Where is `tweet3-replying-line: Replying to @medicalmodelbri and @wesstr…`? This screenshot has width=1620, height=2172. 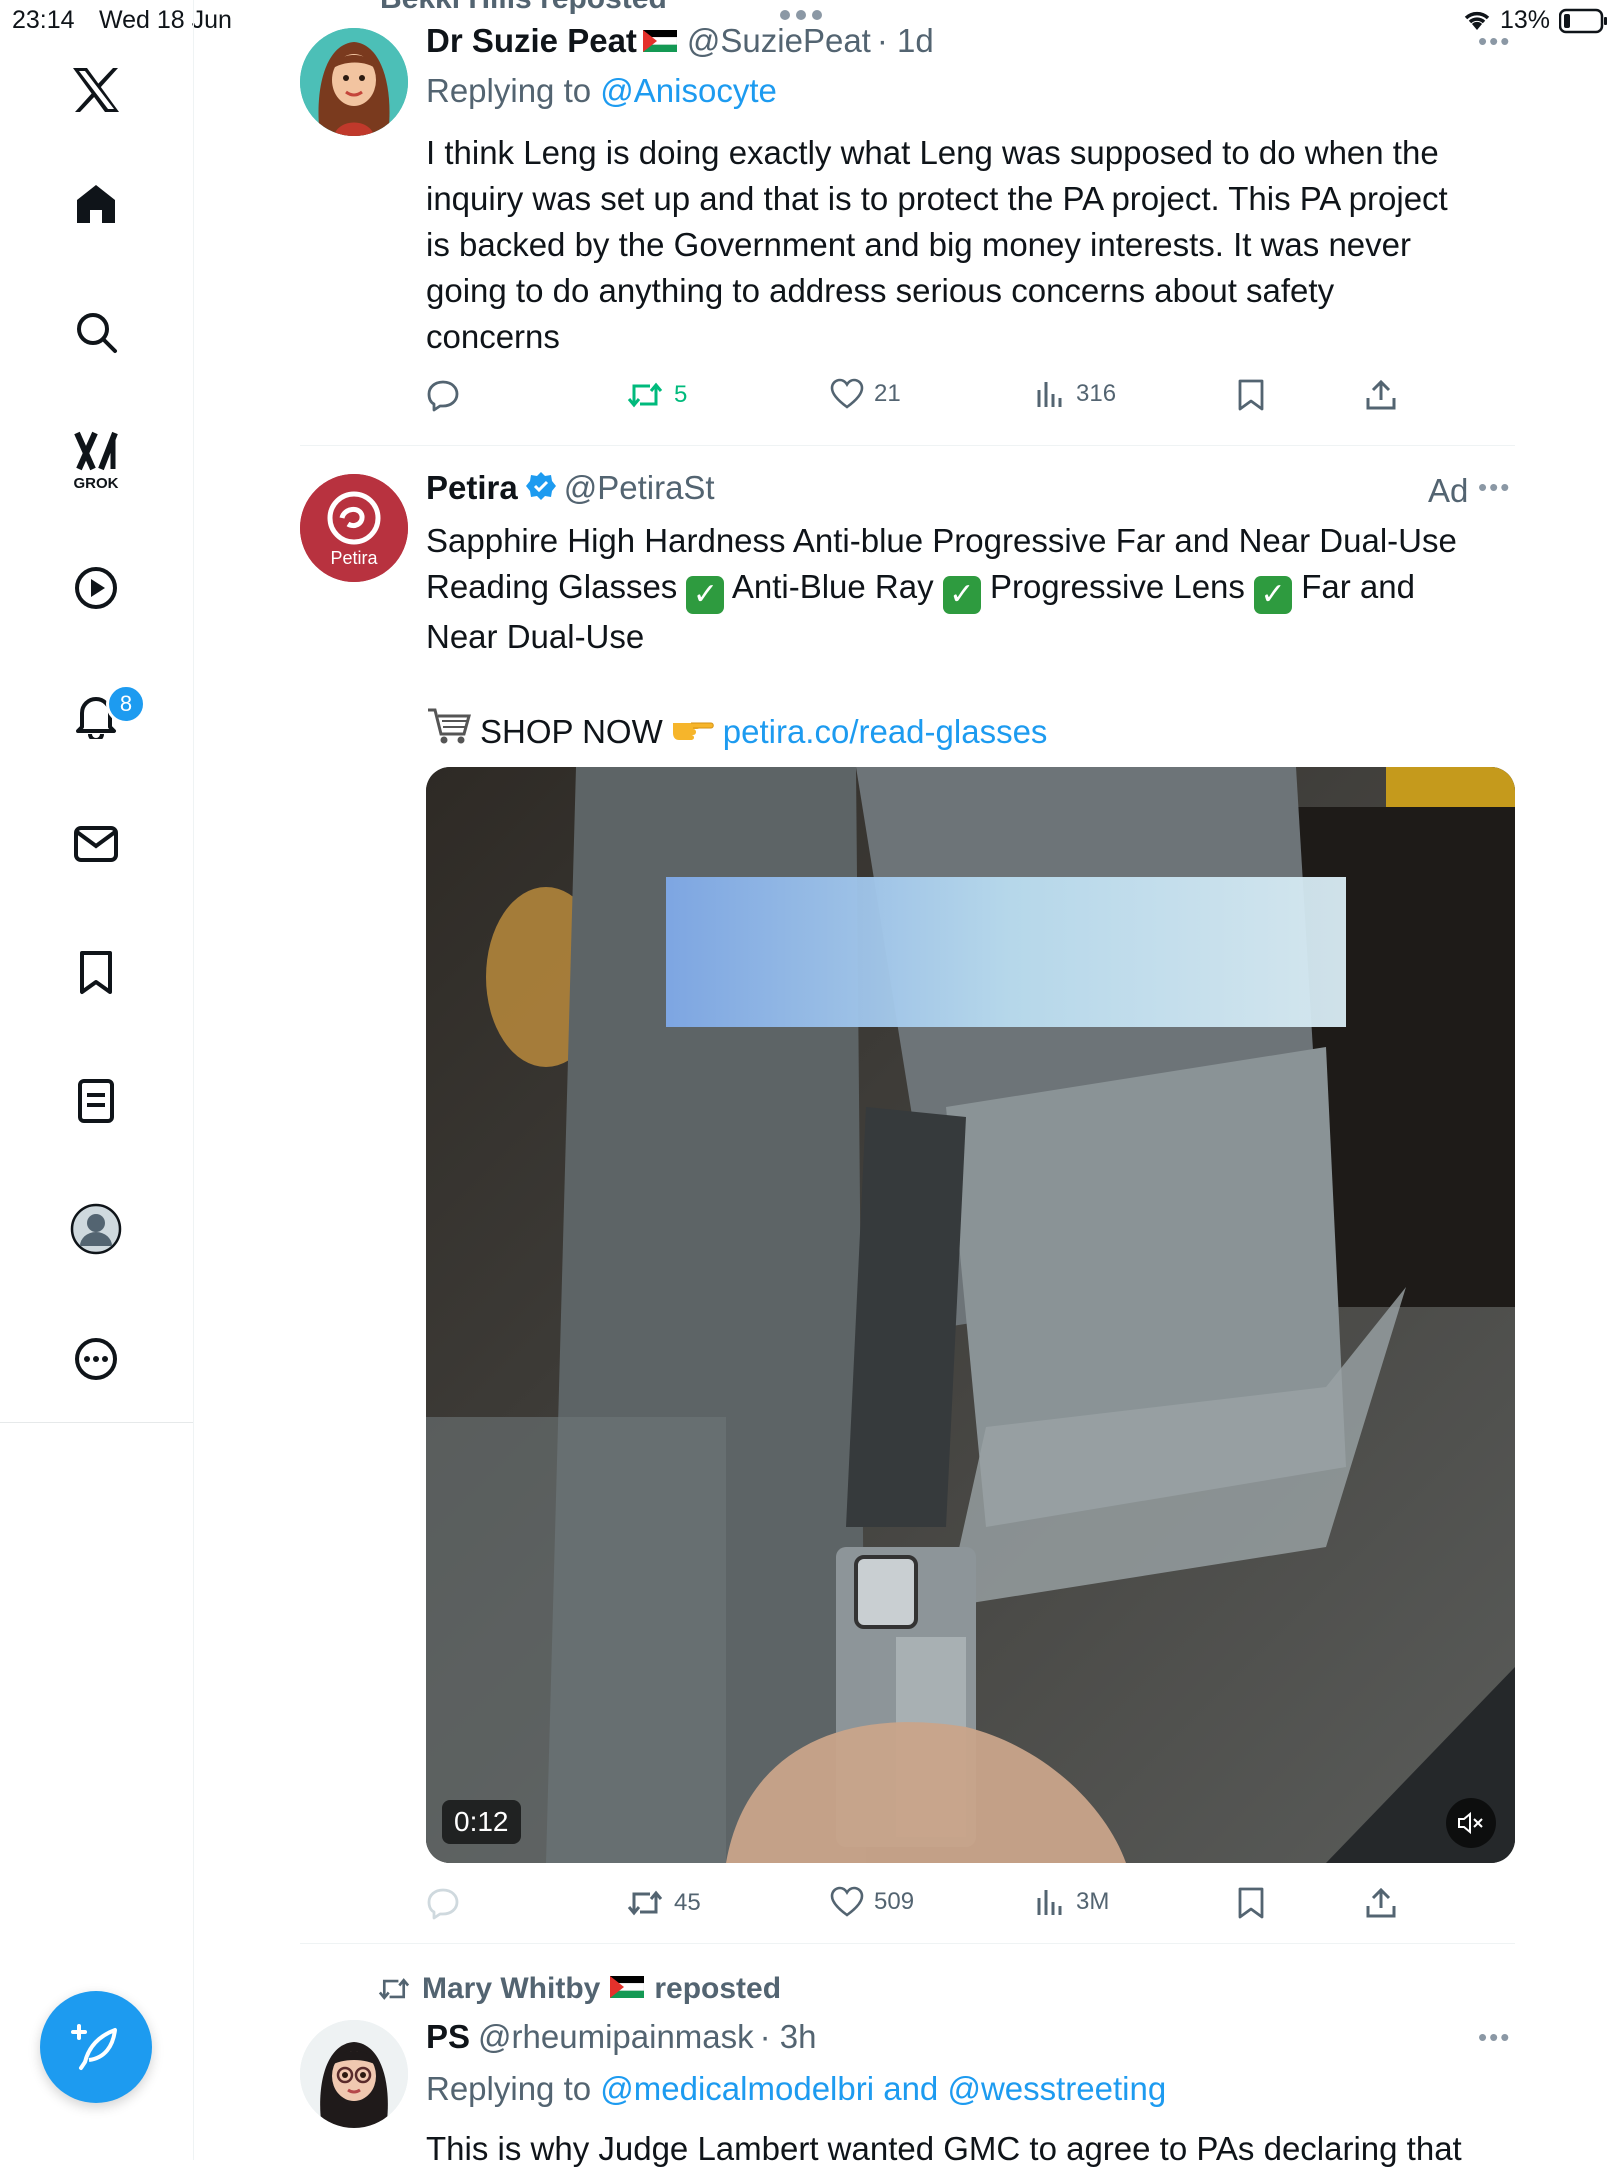 tweet3-replying-line: Replying to @medicalmodelbri and @wesstr… is located at coordinates (796, 2089).